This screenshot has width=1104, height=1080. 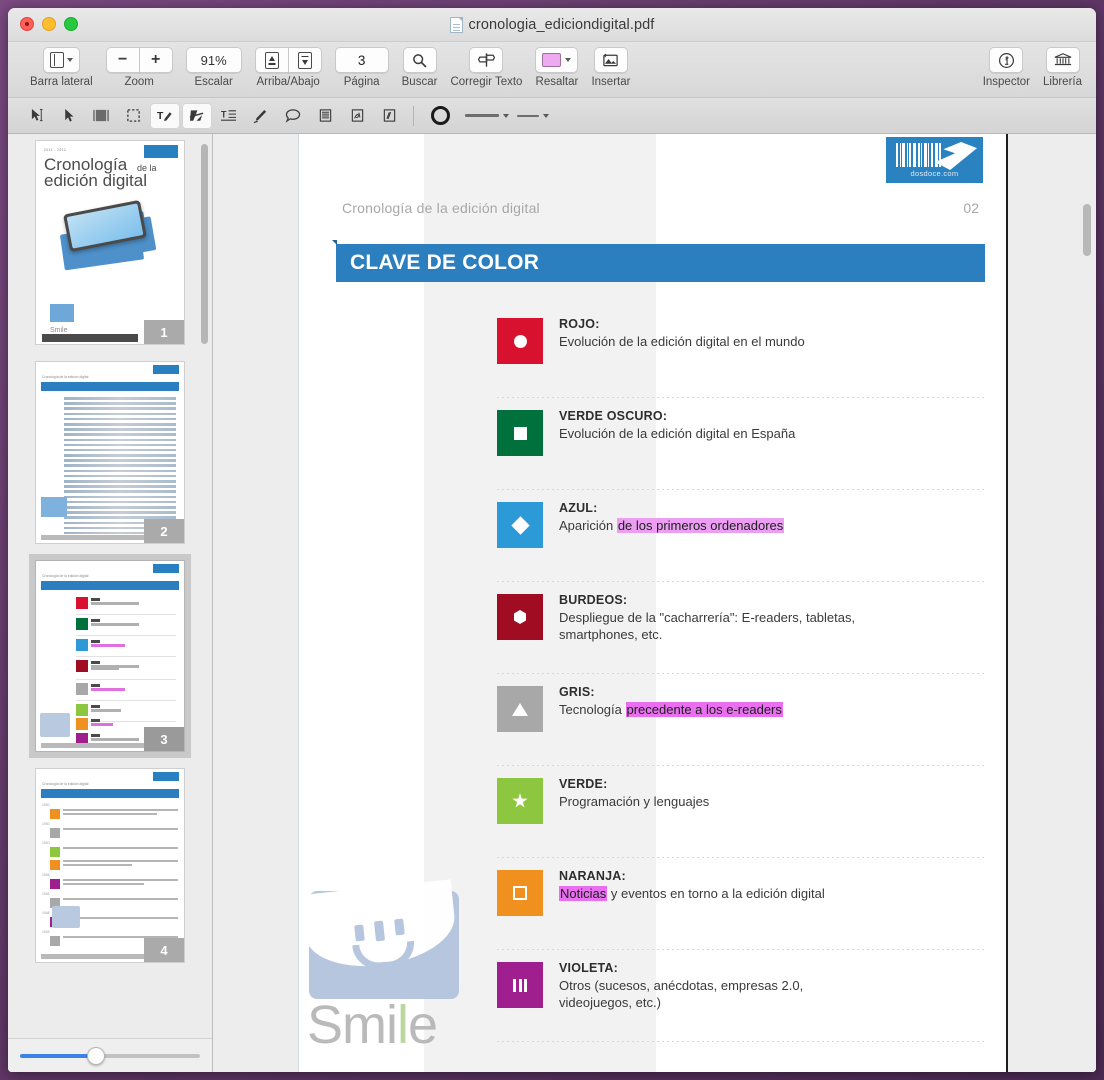 I want to click on highlighted-text: Noticias, so click(x=583, y=893).